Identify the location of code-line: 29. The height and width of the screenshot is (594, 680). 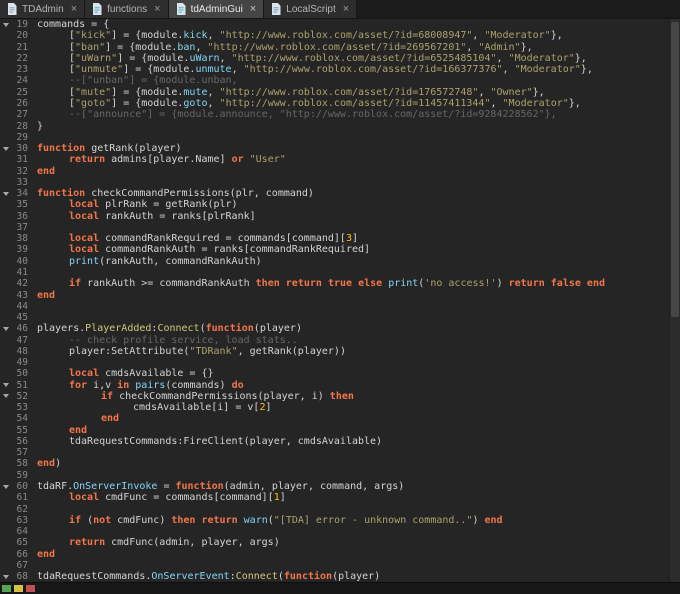
(340, 137).